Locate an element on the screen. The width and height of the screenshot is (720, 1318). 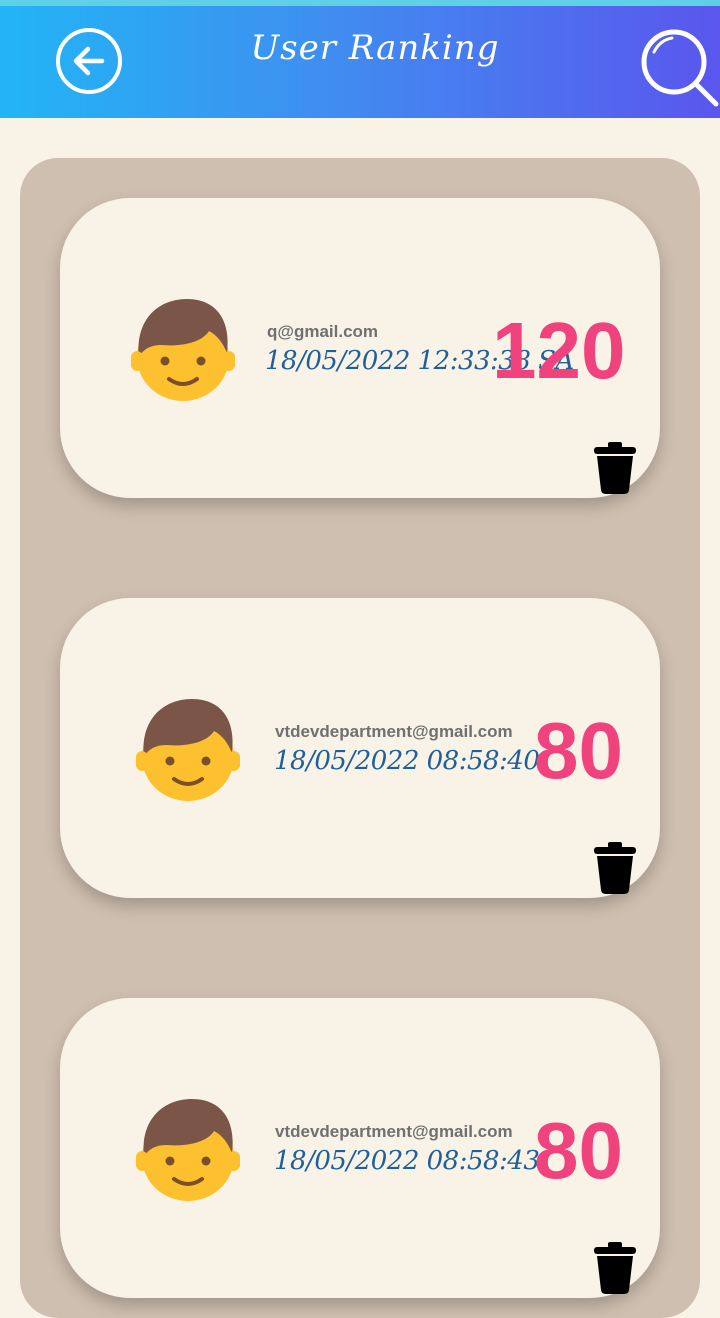
app-bar: User Ranking is located at coordinates (360, 62).